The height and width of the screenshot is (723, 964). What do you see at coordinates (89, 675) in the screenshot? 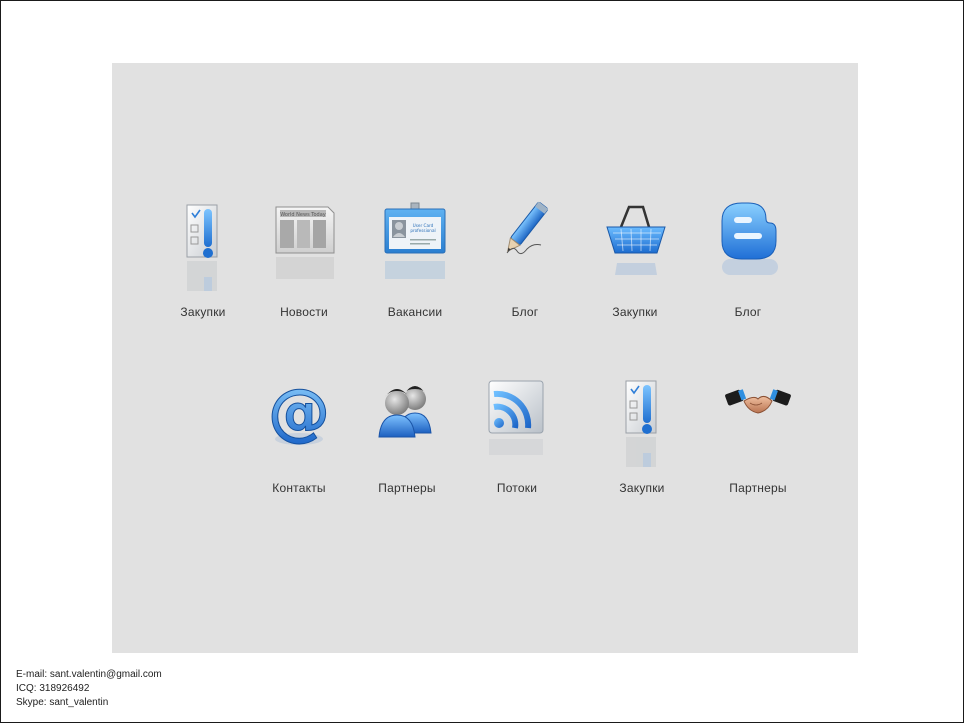
I see `footer-email: E-mail: sant.valentin@gmail.com` at bounding box center [89, 675].